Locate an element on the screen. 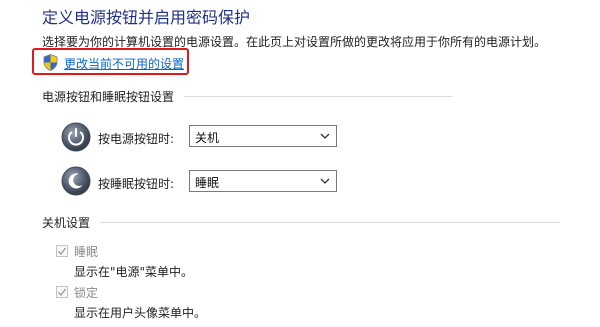 This screenshot has width=600, height=327. sleep-checkbox-description: 显示在"电源"菜单中。 is located at coordinates (134, 272).